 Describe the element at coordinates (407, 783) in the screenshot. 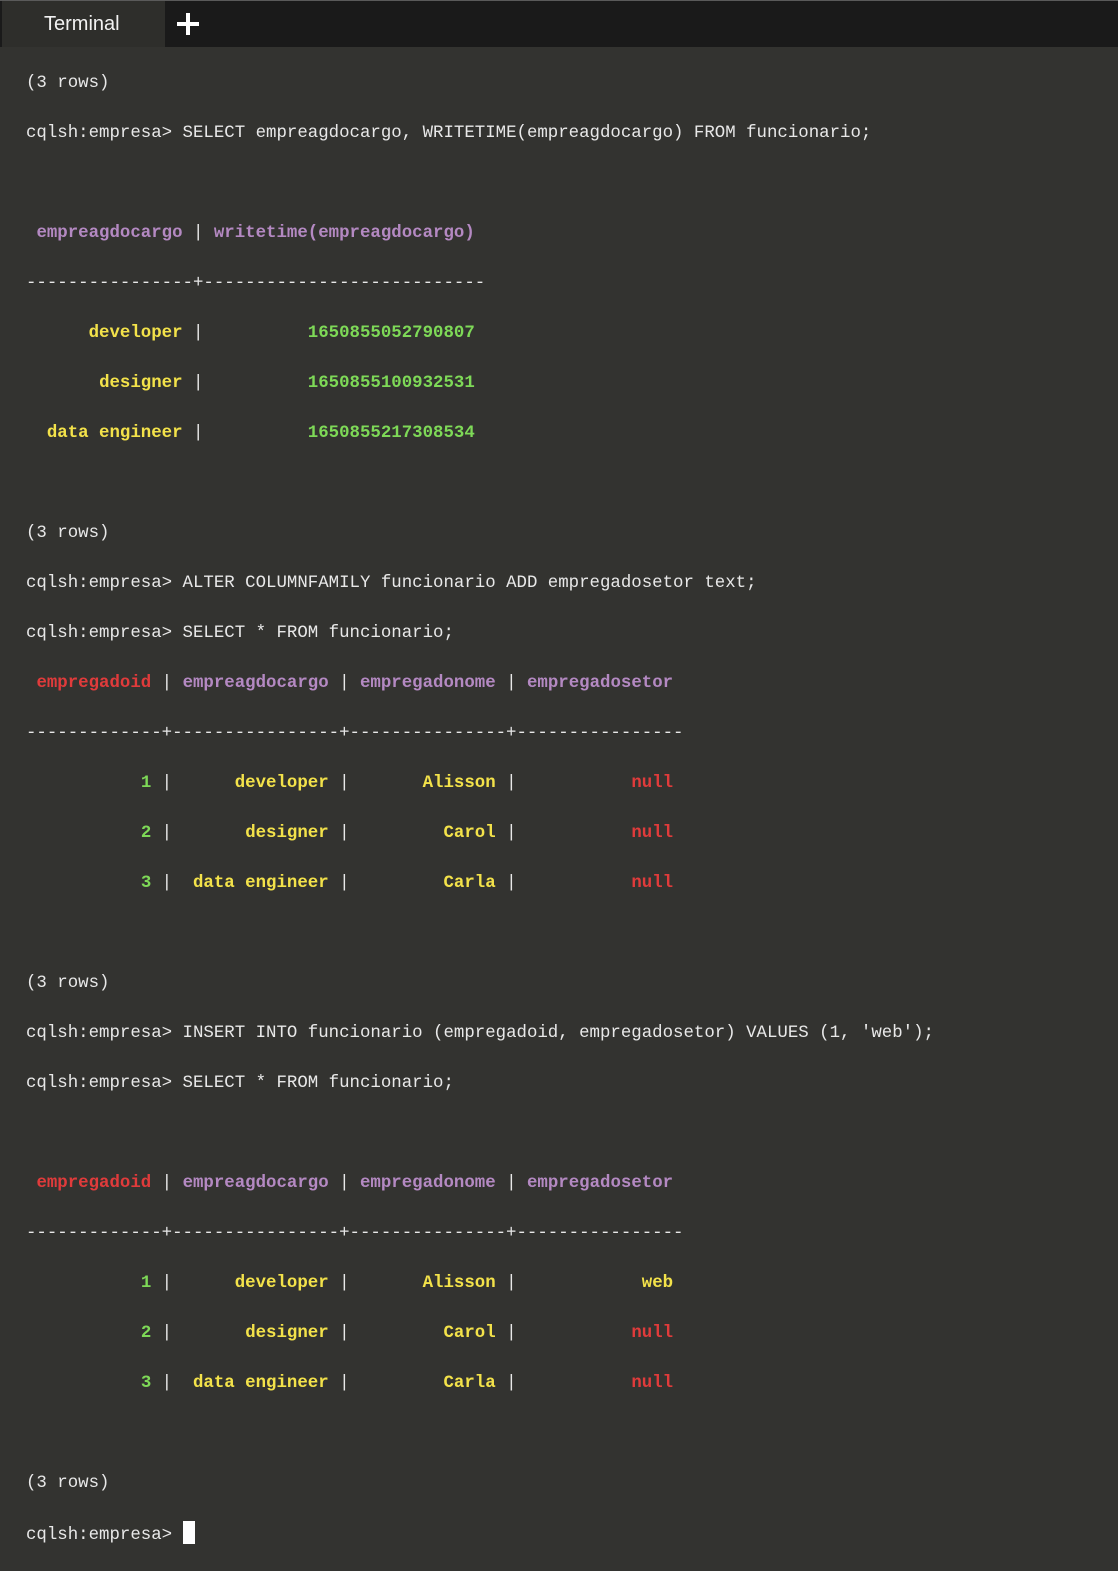

I see `table-row: 1 | developer | Alisson | null` at that location.